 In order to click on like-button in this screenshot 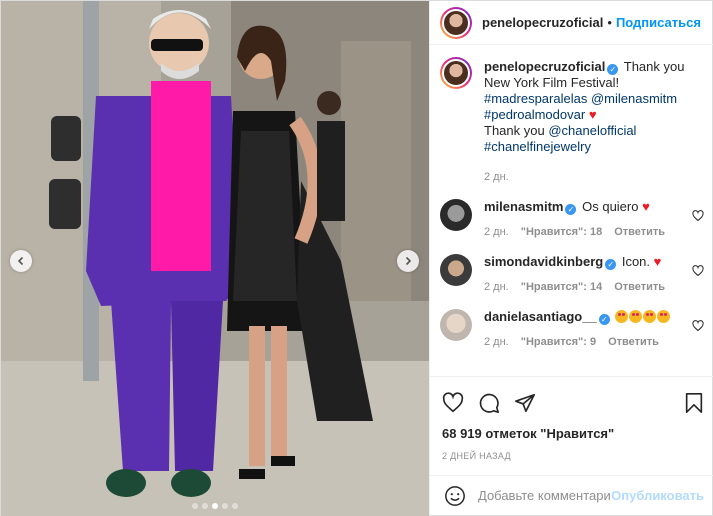, I will do `click(453, 403)`.